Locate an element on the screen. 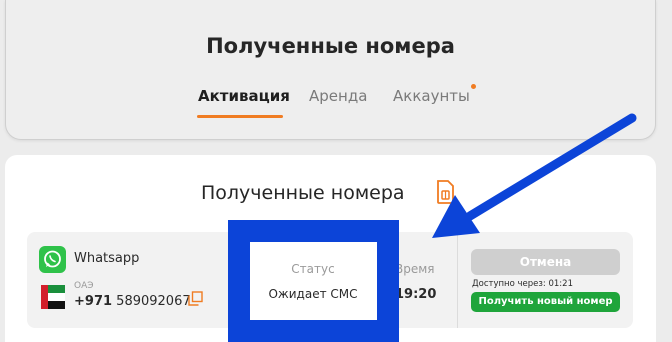 Image resolution: width=672 pixels, height=342 pixels. time-value: 19:20 is located at coordinates (416, 294).